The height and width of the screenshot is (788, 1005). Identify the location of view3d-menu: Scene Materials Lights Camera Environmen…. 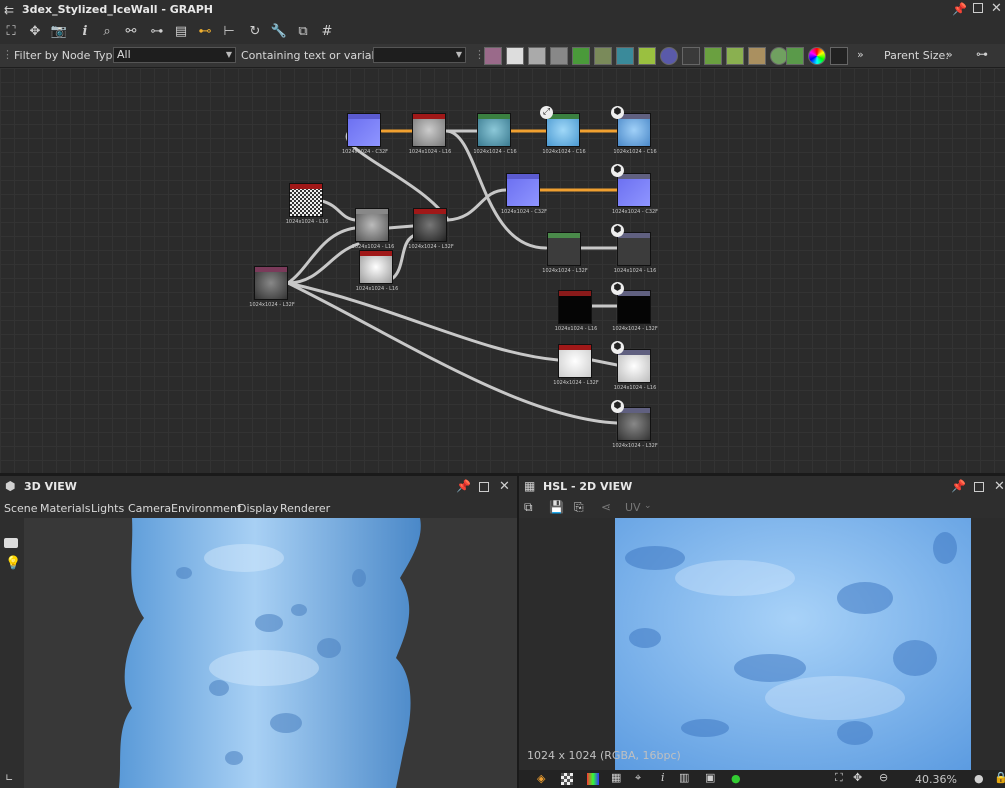
(258, 508).